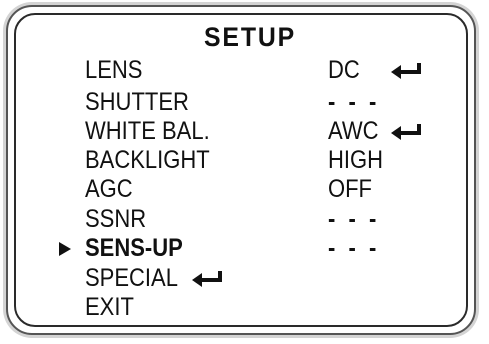  What do you see at coordinates (350, 189) in the screenshot?
I see `menu-item-value: OFF` at bounding box center [350, 189].